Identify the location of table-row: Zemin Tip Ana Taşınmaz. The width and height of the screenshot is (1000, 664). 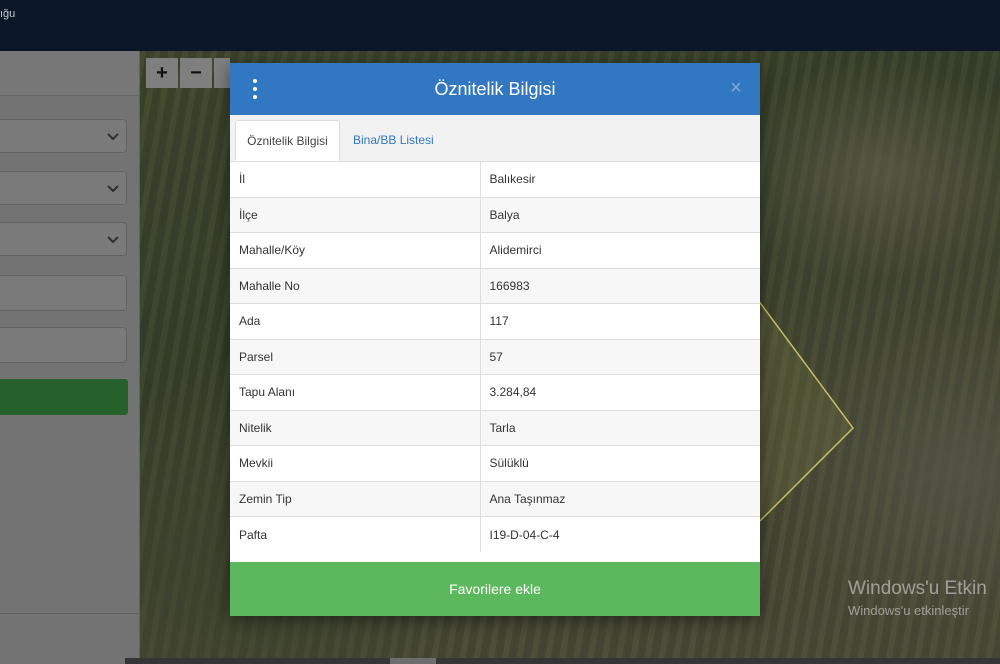
(495, 498).